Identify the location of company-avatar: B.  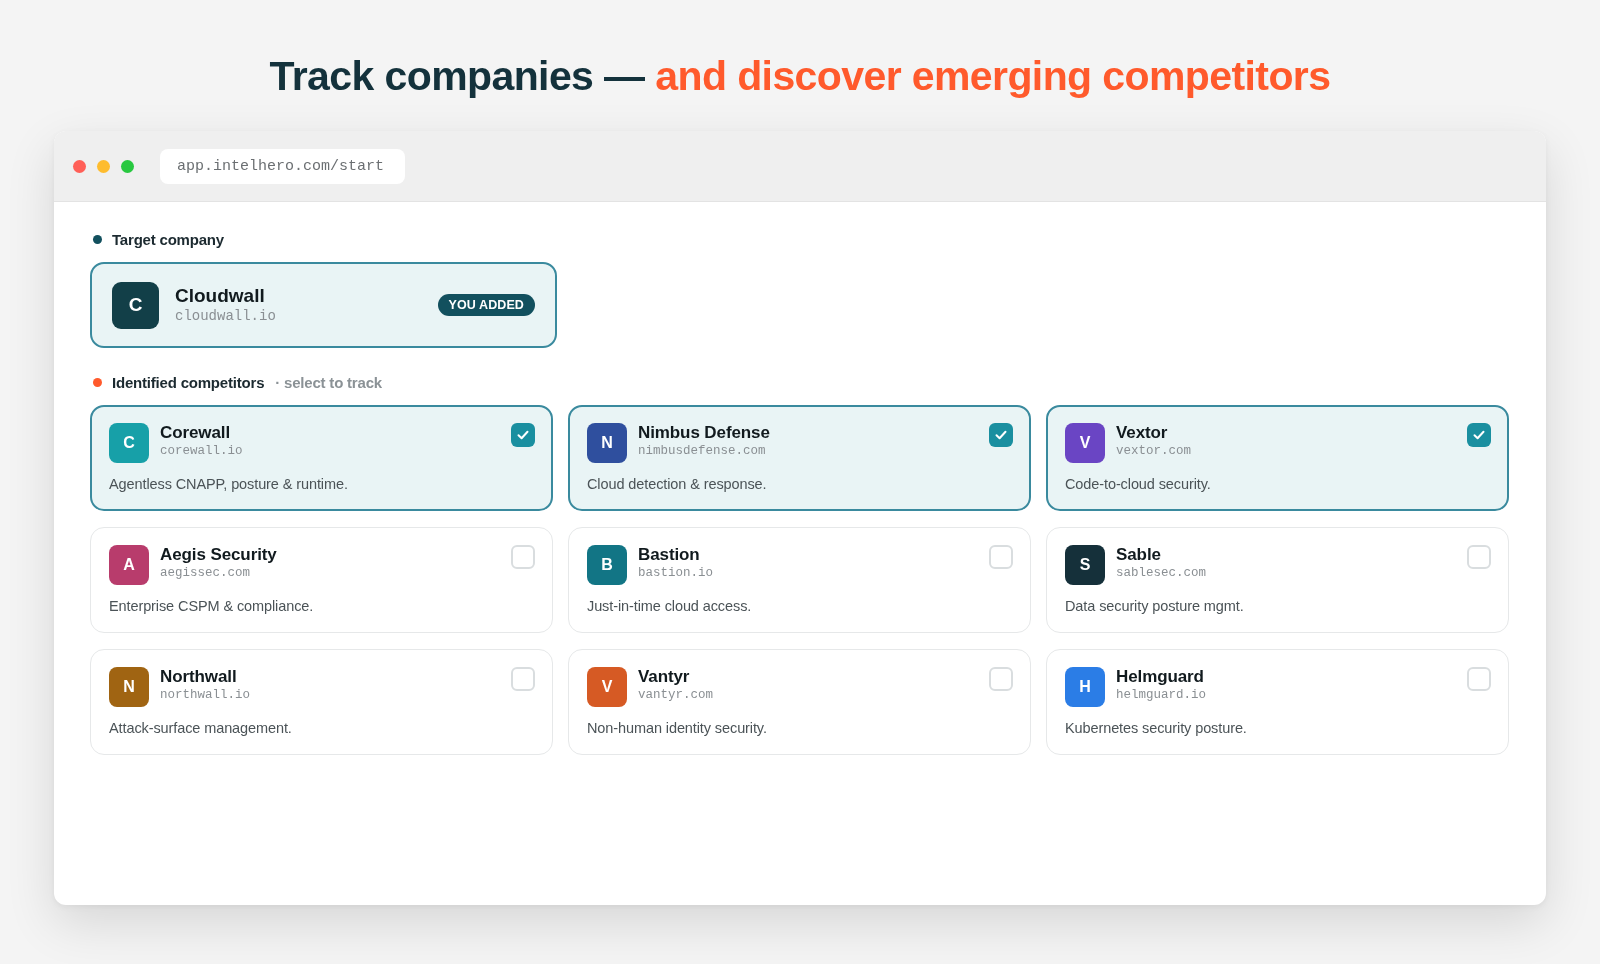
(607, 565).